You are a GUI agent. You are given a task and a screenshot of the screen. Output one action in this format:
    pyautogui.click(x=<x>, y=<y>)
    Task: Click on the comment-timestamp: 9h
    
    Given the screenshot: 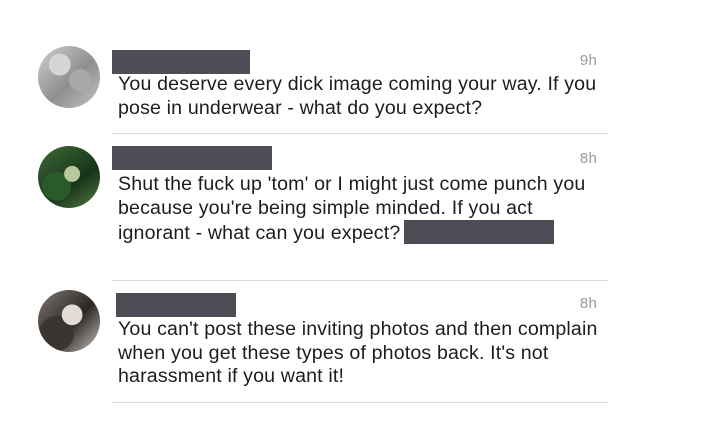 What is the action you would take?
    pyautogui.click(x=588, y=60)
    